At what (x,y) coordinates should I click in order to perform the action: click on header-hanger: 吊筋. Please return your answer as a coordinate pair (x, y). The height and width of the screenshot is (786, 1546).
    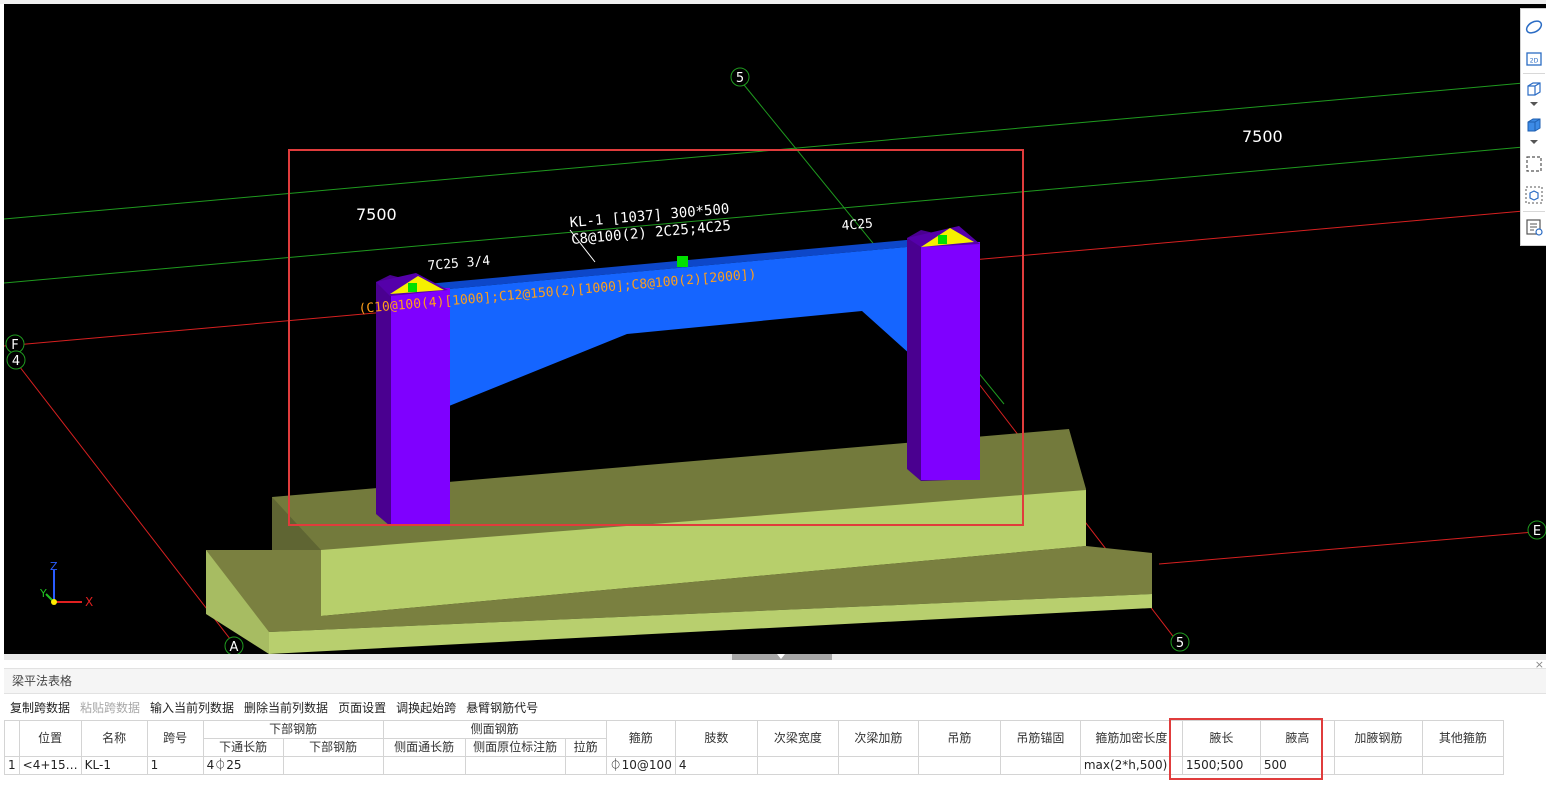
    Looking at the image, I should click on (959, 738).